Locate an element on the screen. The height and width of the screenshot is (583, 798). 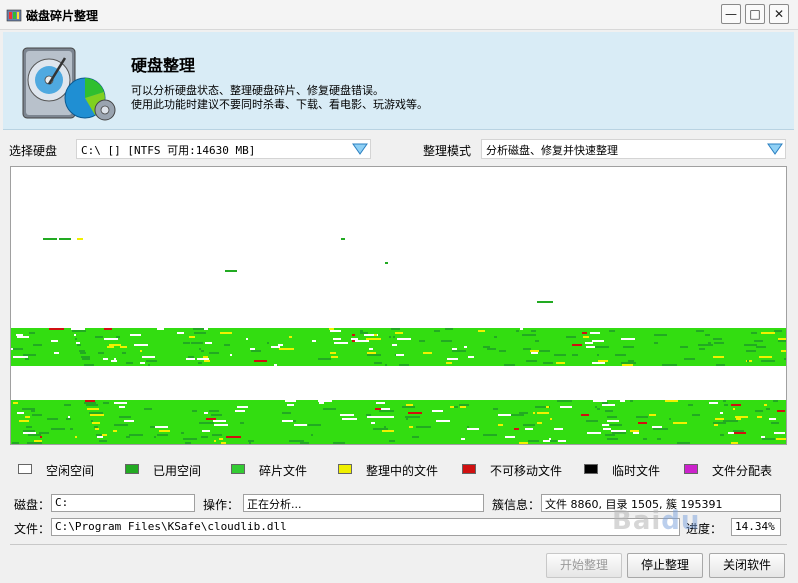
progress-value: 14.34% is located at coordinates (755, 526).